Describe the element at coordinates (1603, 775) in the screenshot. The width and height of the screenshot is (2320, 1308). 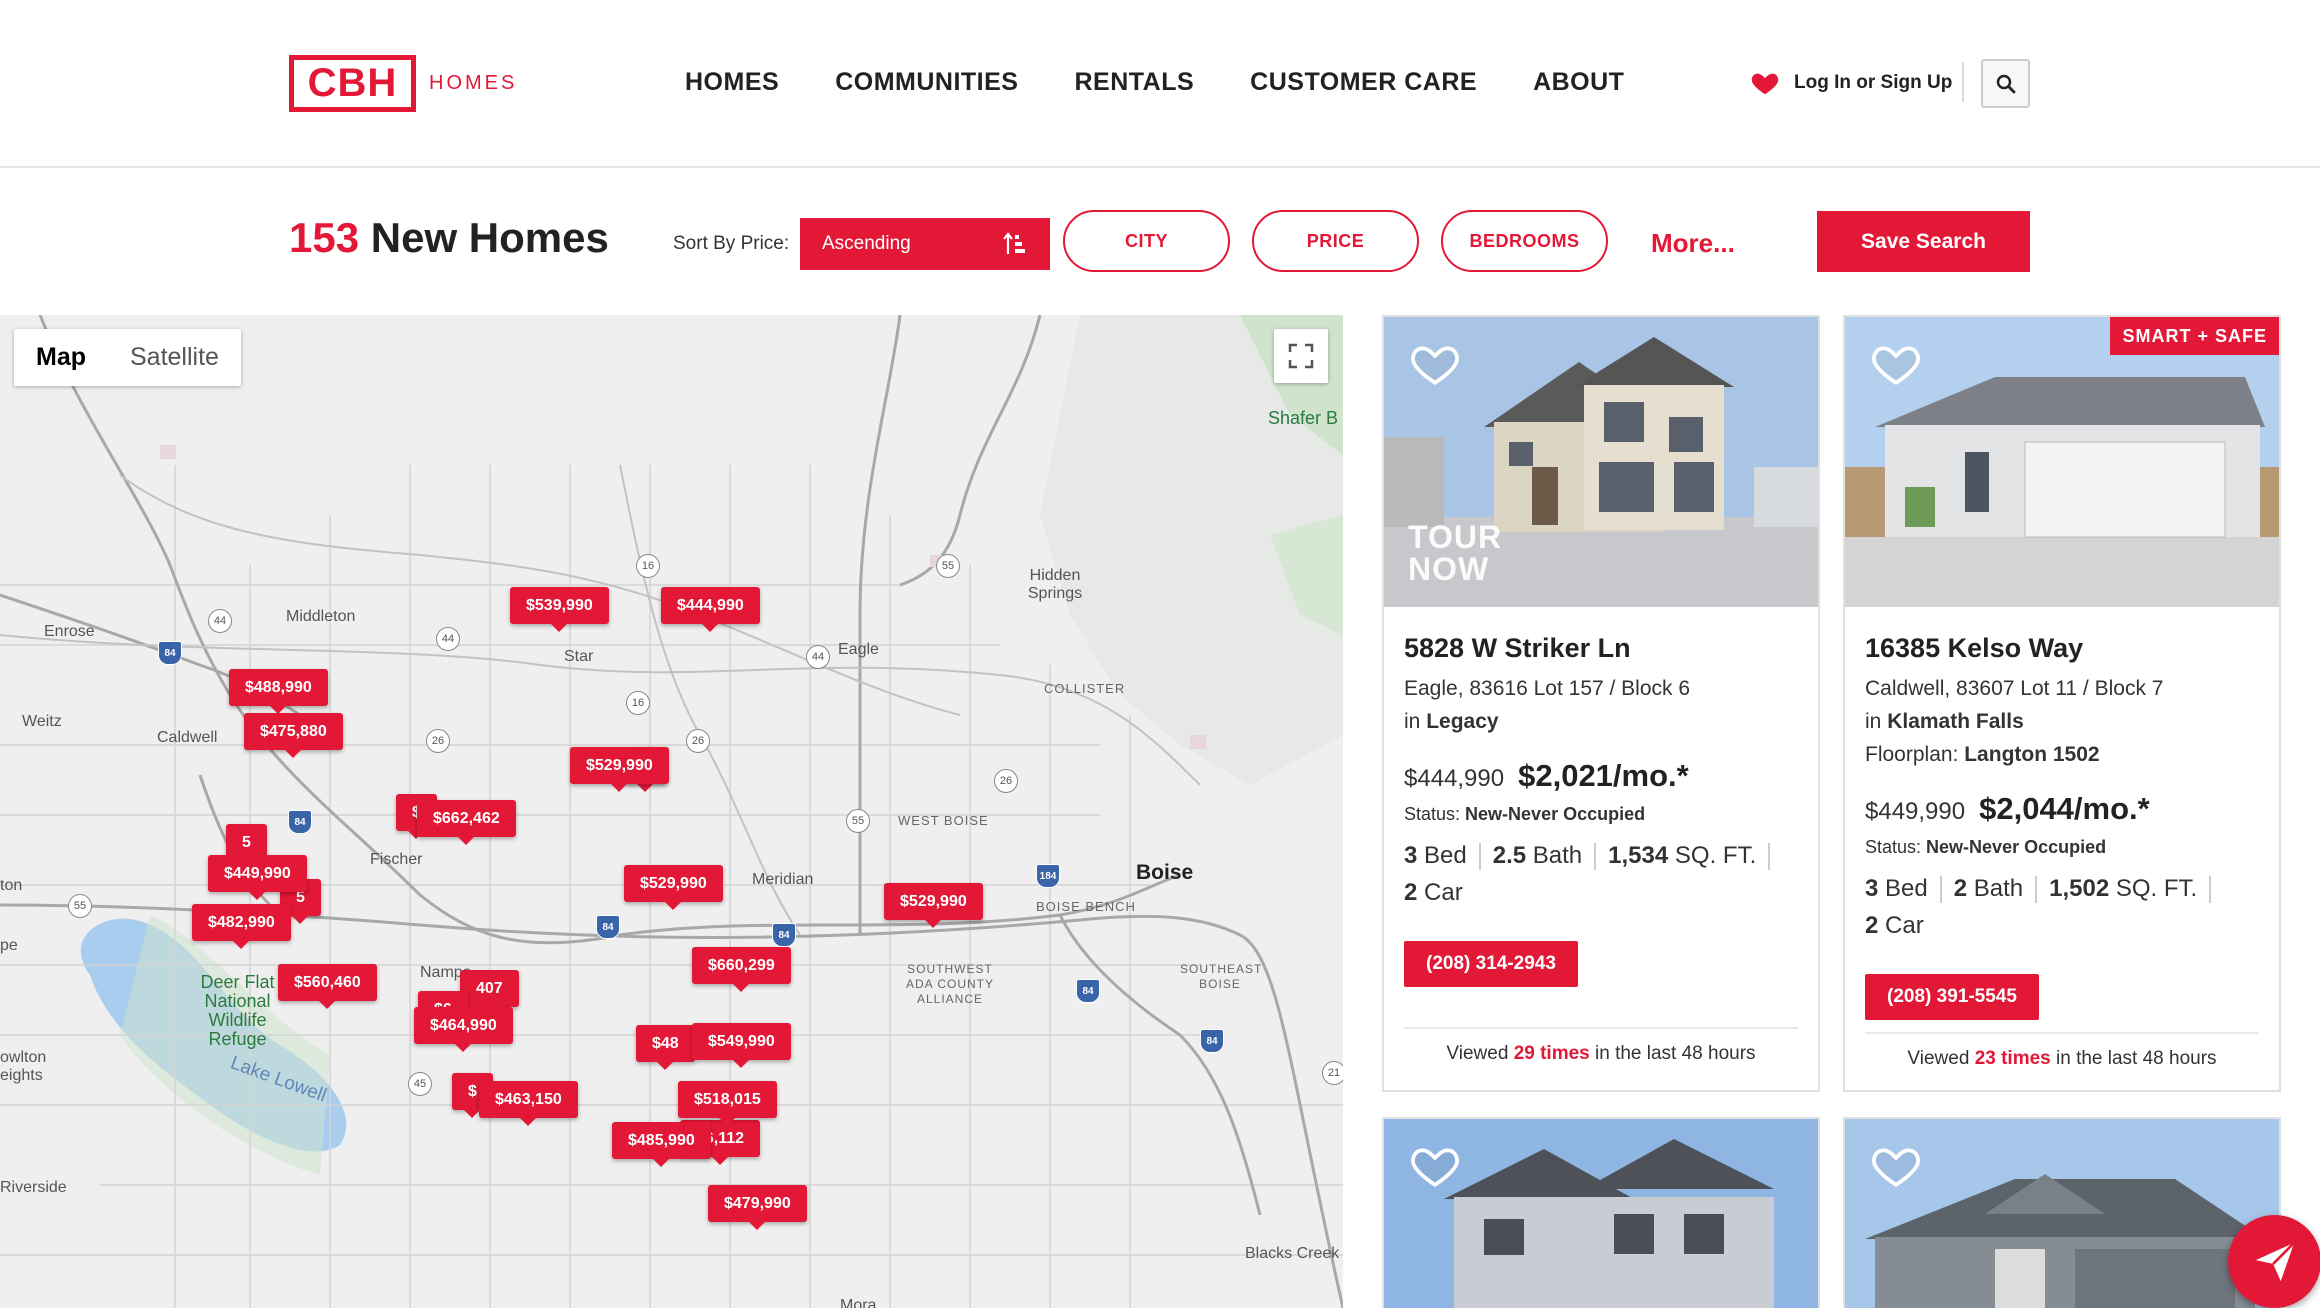
I see `listing-monthly: $2,021/mo.*` at that location.